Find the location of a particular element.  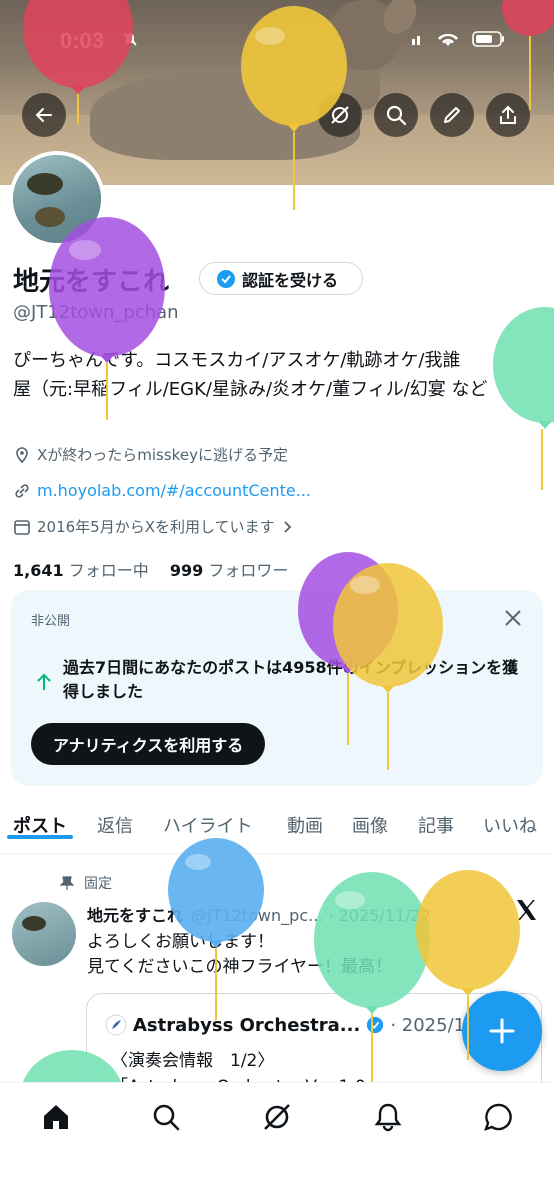

quoted-date: · 2025/1 is located at coordinates (428, 1025).